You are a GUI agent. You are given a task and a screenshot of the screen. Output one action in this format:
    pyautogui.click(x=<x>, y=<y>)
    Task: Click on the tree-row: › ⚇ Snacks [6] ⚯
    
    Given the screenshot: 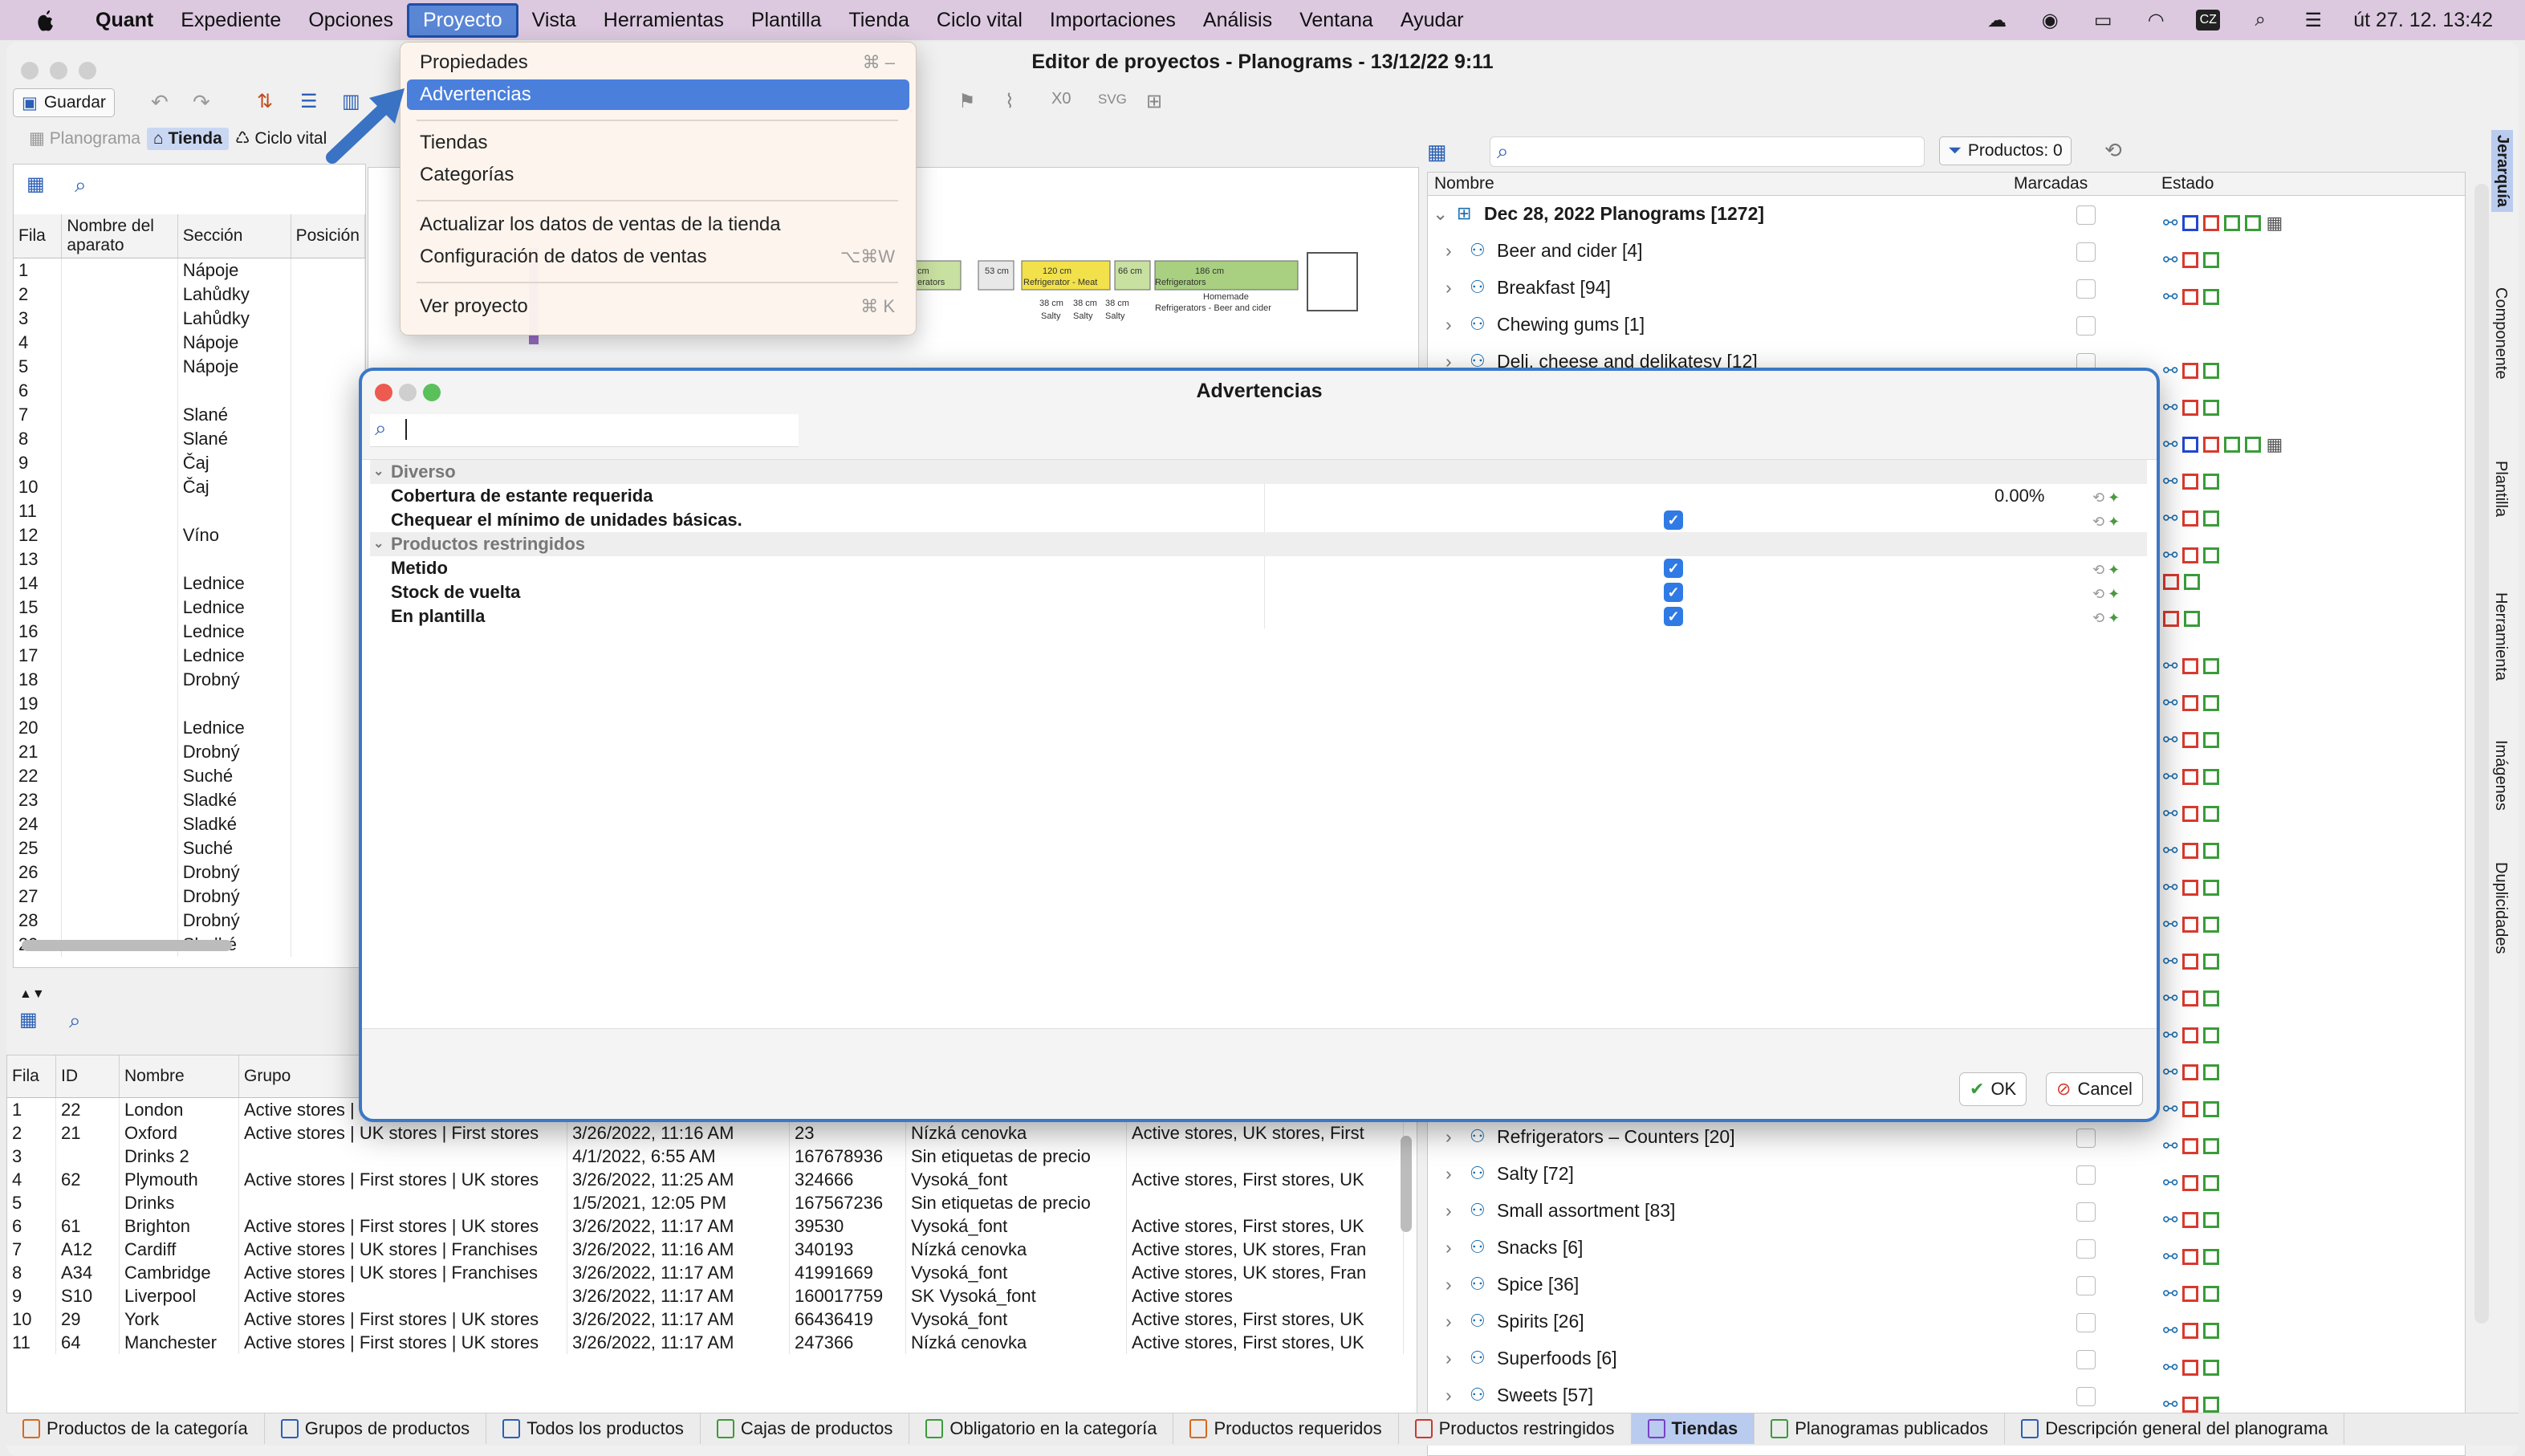 What is the action you would take?
    pyautogui.click(x=1941, y=1248)
    